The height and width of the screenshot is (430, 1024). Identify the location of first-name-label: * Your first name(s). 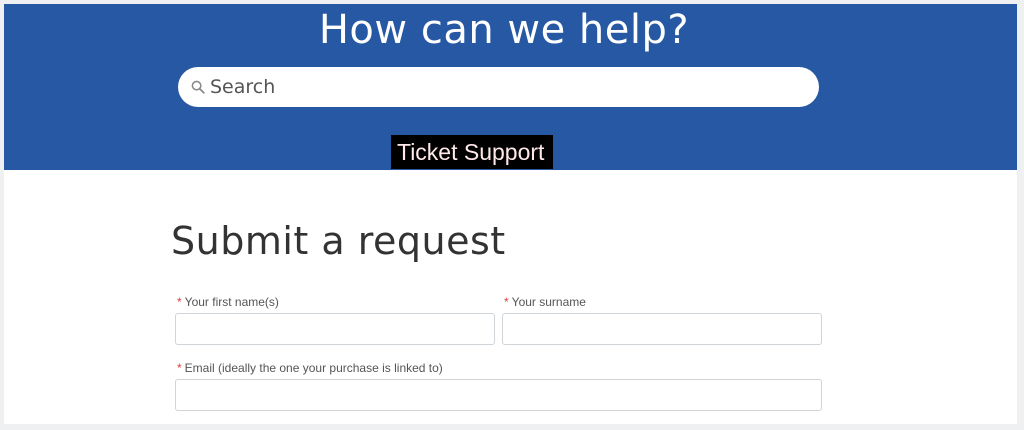
(228, 302).